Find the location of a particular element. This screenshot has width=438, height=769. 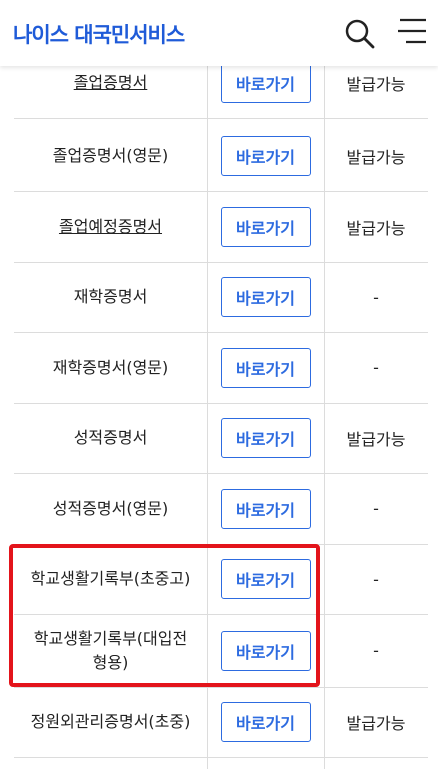

document-name: 성적증명서 is located at coordinates (110, 437).